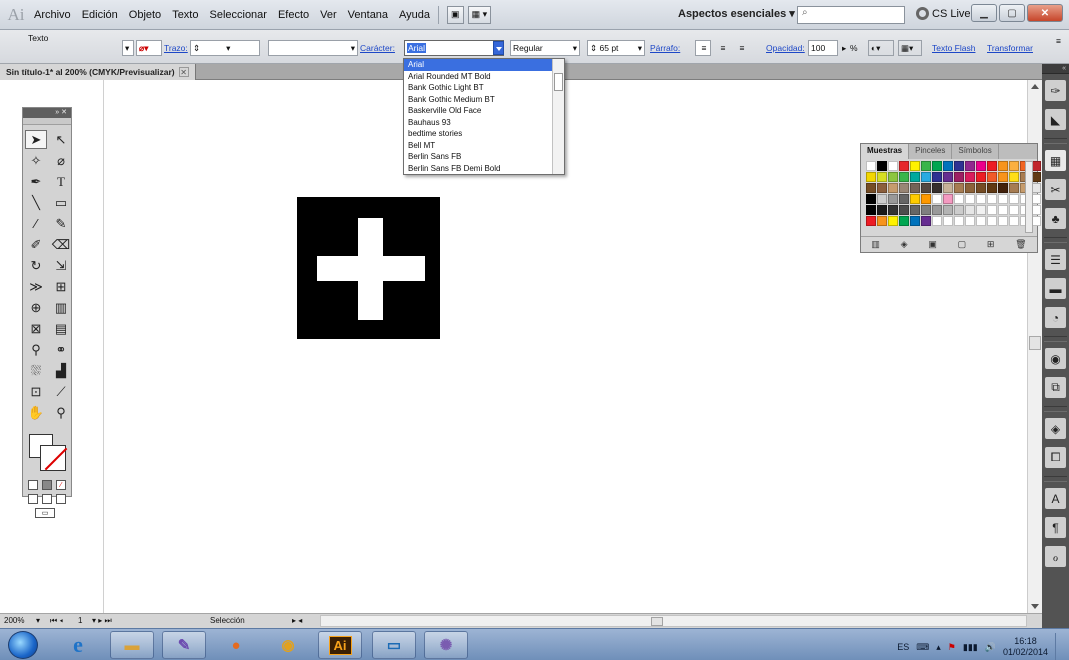  Describe the element at coordinates (1010, 48) in the screenshot. I see `transform-link: Transformar` at that location.